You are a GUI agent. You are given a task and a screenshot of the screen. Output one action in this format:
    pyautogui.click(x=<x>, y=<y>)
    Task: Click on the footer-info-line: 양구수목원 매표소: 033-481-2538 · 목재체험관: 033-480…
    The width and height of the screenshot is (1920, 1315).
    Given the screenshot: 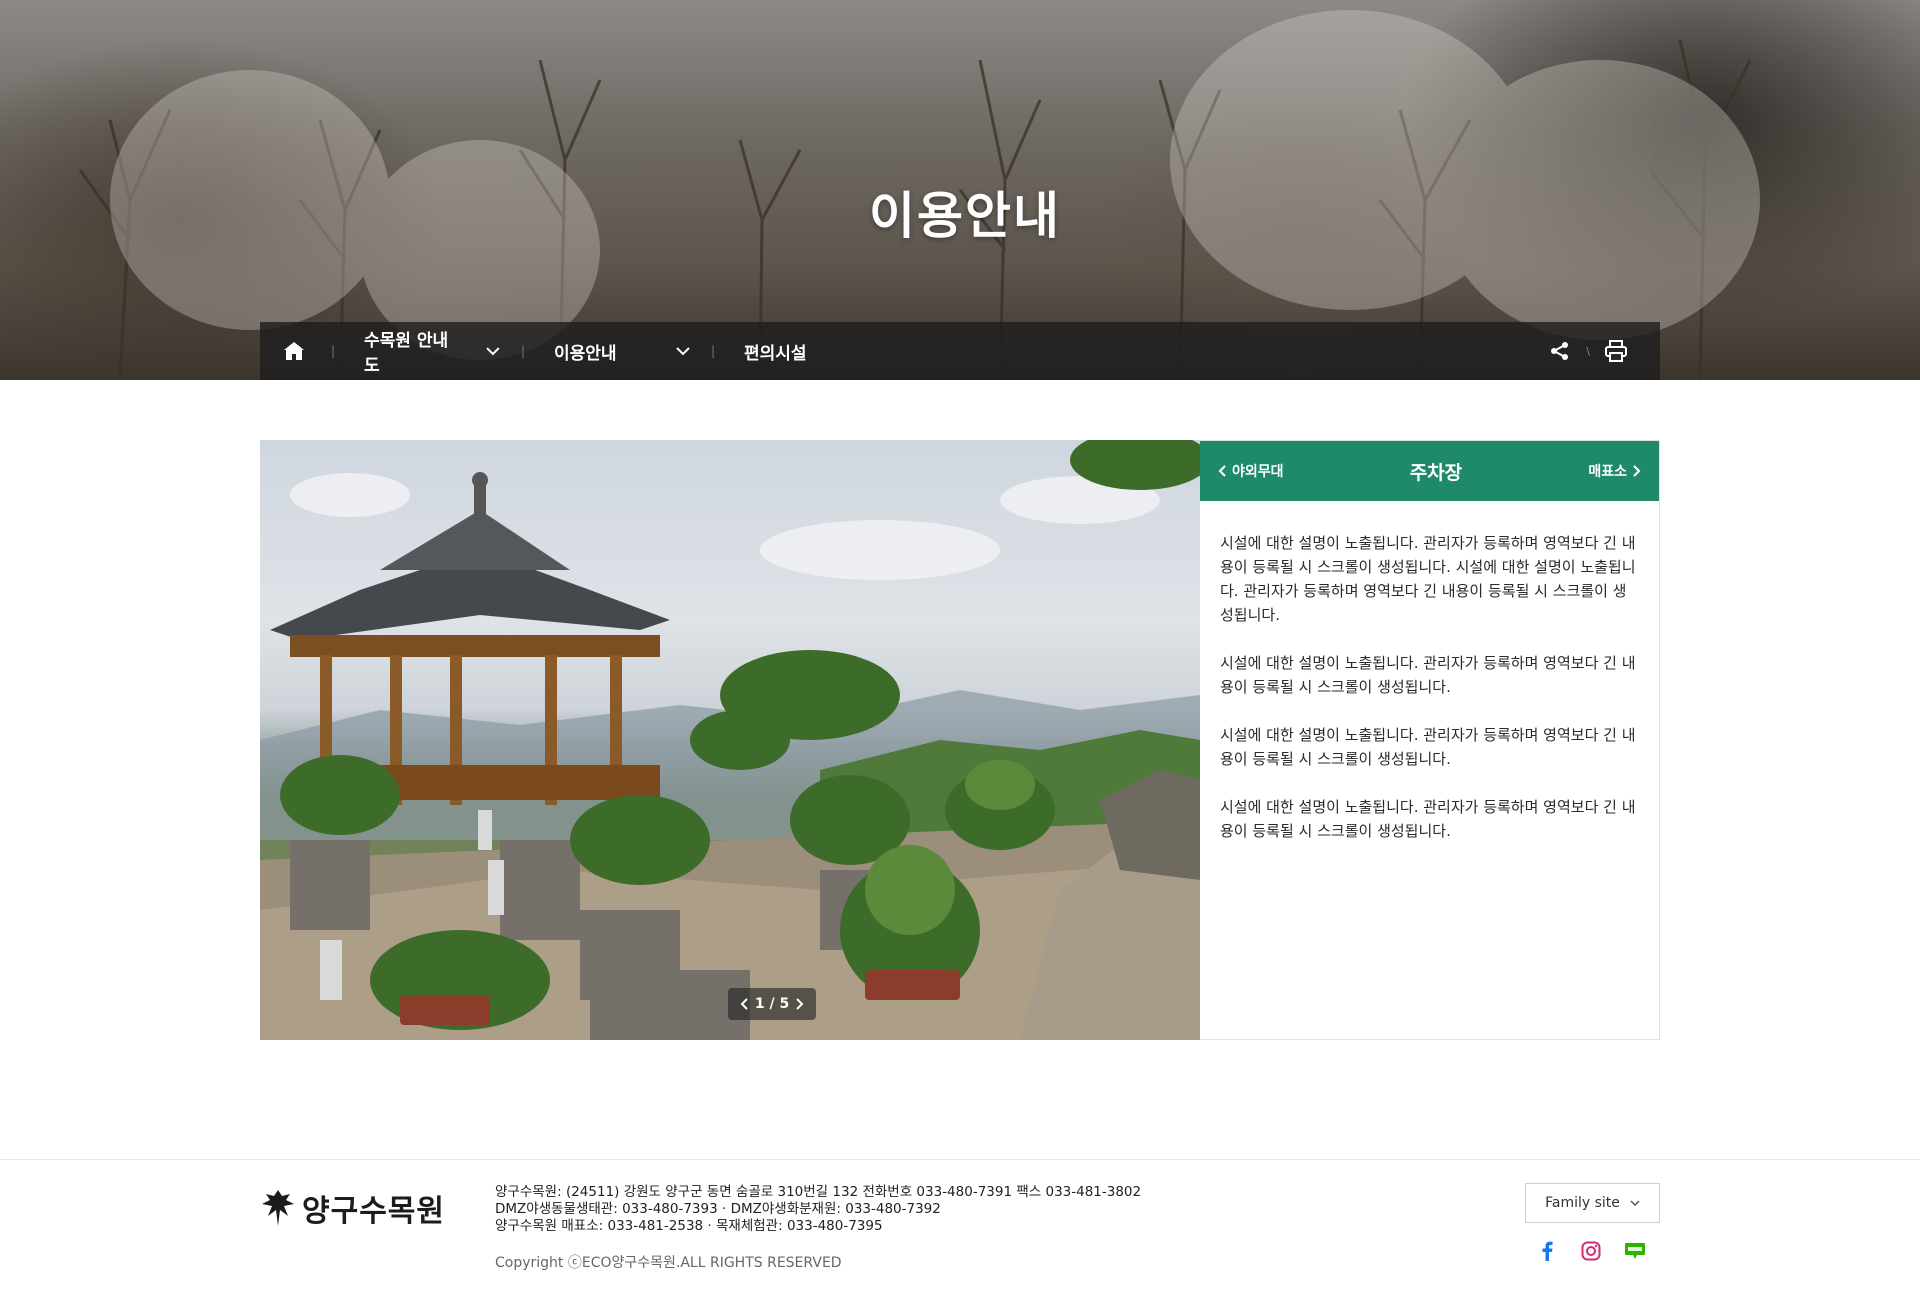 What is the action you would take?
    pyautogui.click(x=689, y=1226)
    